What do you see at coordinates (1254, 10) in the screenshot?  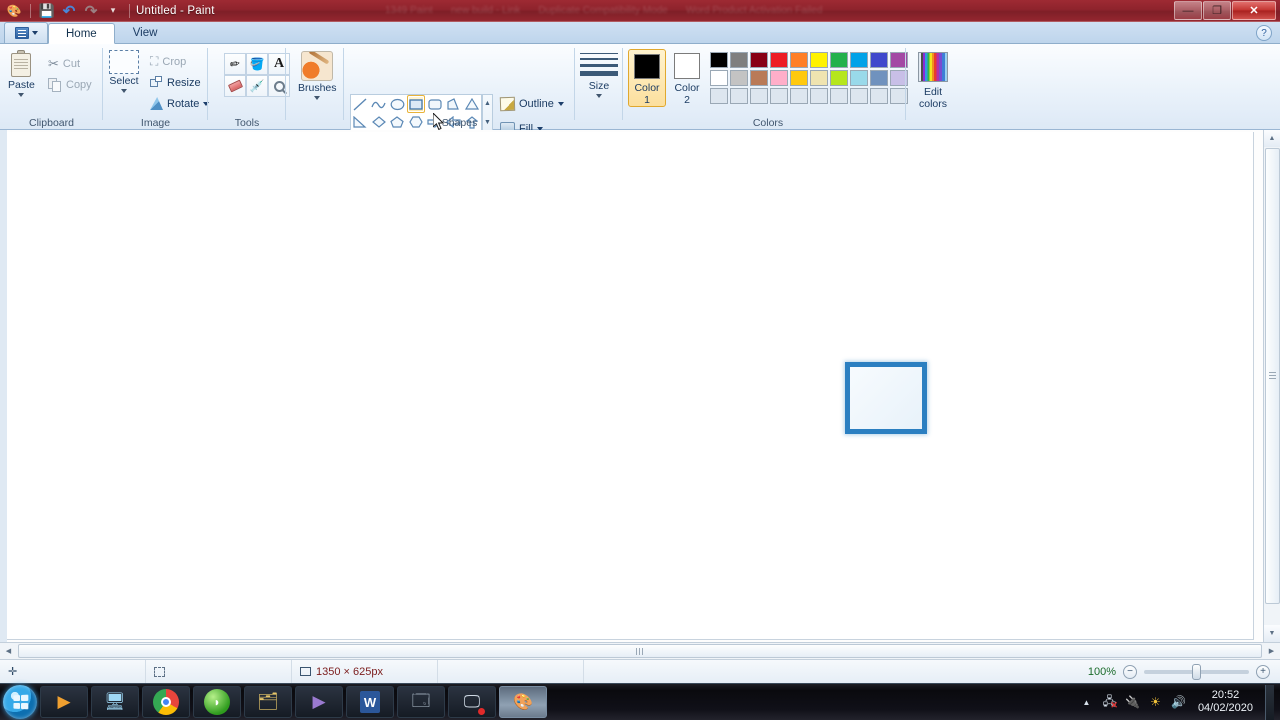 I see `close-button: ✕` at bounding box center [1254, 10].